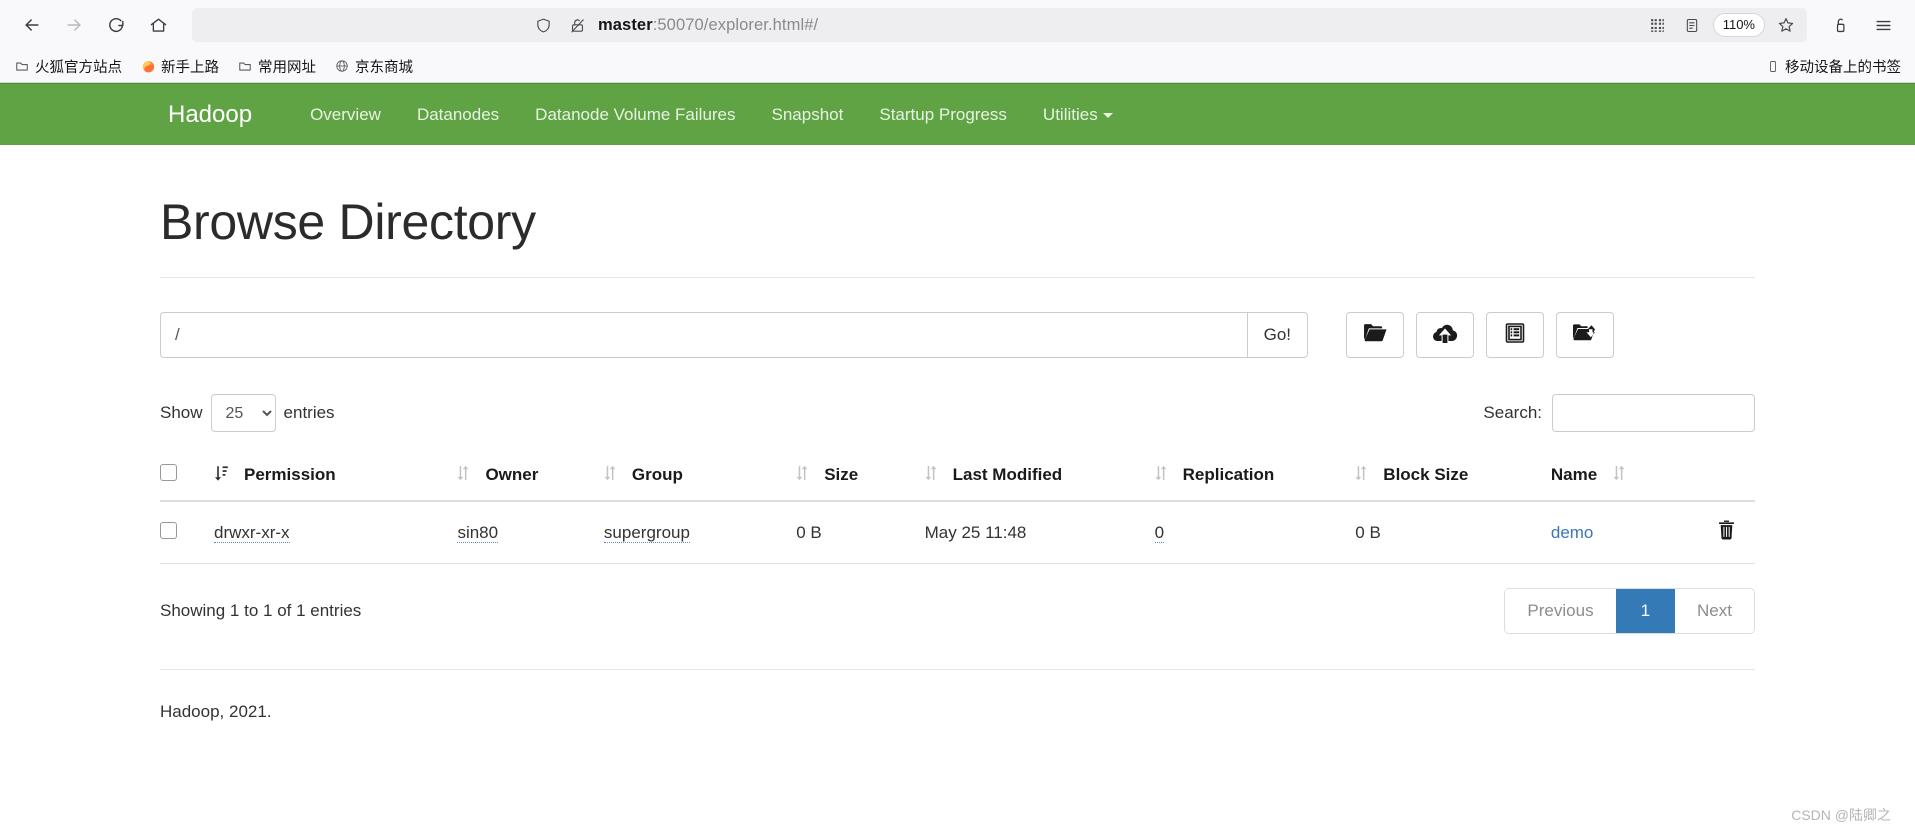  I want to click on reload-icon, so click(116, 25).